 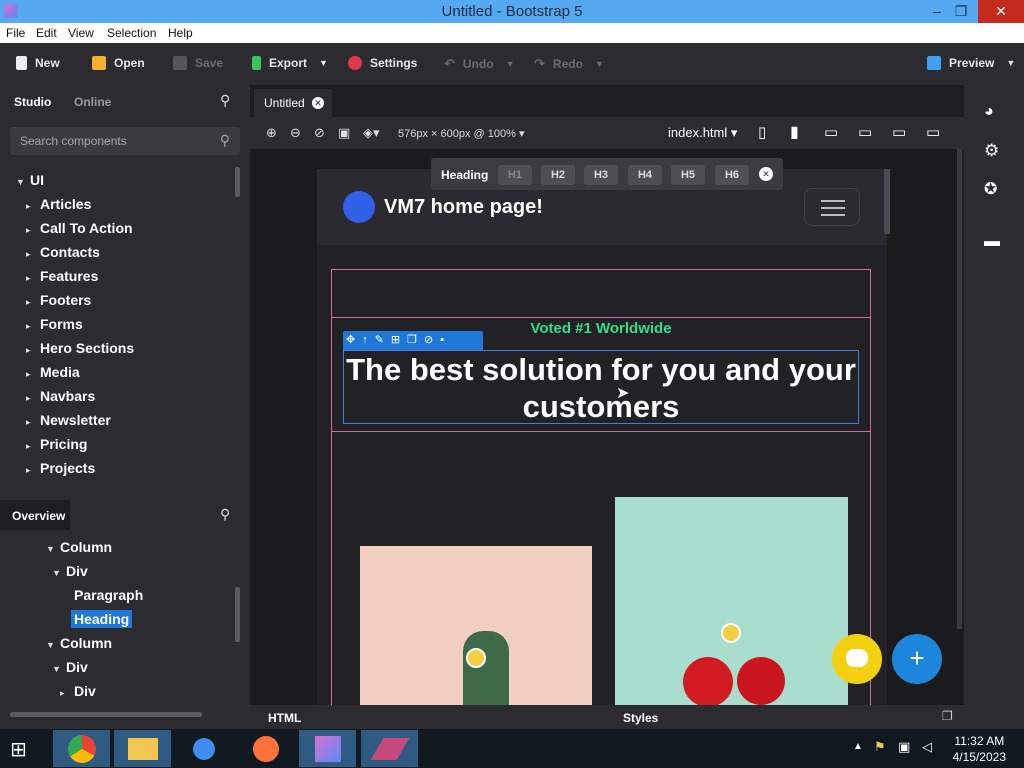 What do you see at coordinates (993, 112) in the screenshot?
I see `palette-icon: ◕` at bounding box center [993, 112].